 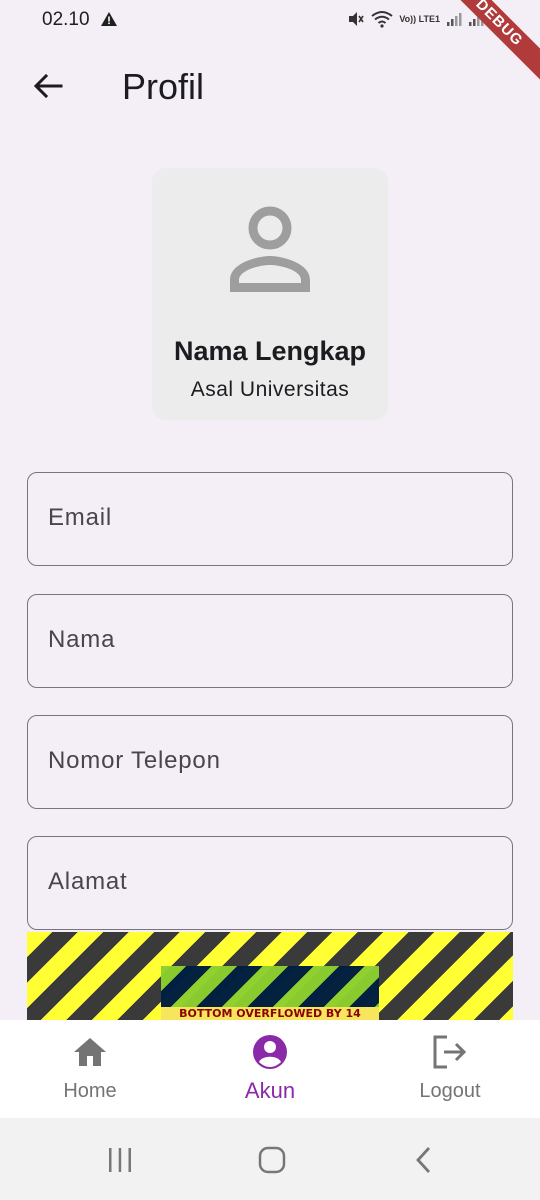 What do you see at coordinates (450, 1091) in the screenshot?
I see `nav-label-logout: Logout` at bounding box center [450, 1091].